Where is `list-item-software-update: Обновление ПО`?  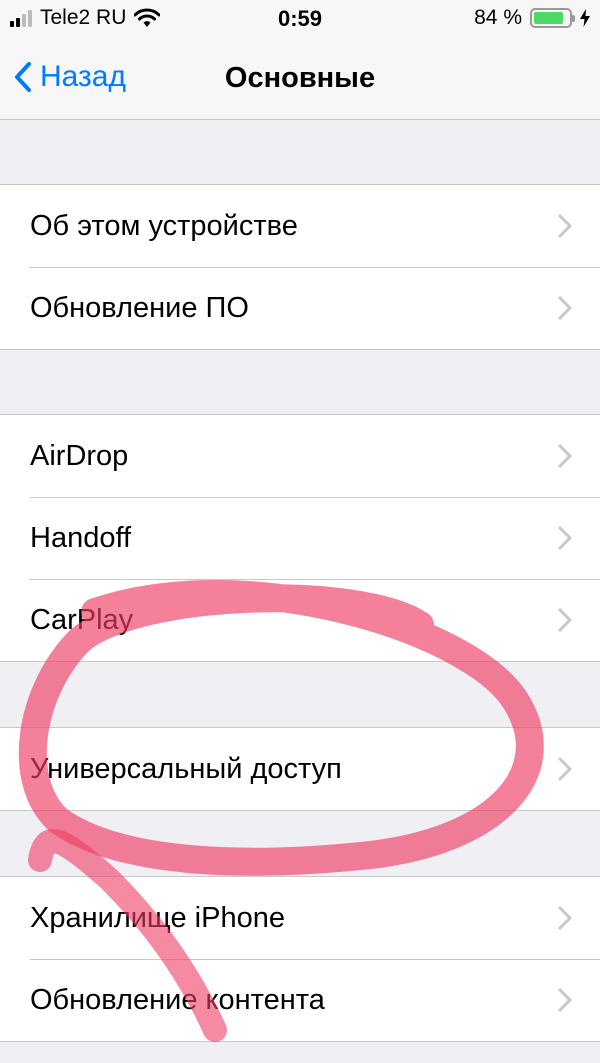
list-item-software-update: Обновление ПО is located at coordinates (300, 308).